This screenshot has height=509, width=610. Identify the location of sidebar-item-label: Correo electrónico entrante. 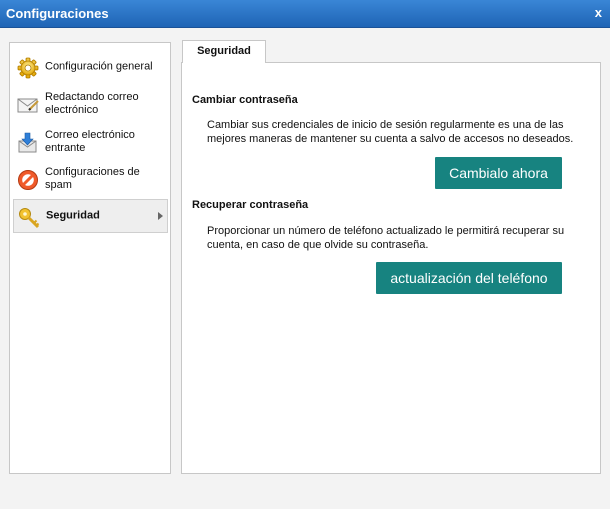
(90, 141).